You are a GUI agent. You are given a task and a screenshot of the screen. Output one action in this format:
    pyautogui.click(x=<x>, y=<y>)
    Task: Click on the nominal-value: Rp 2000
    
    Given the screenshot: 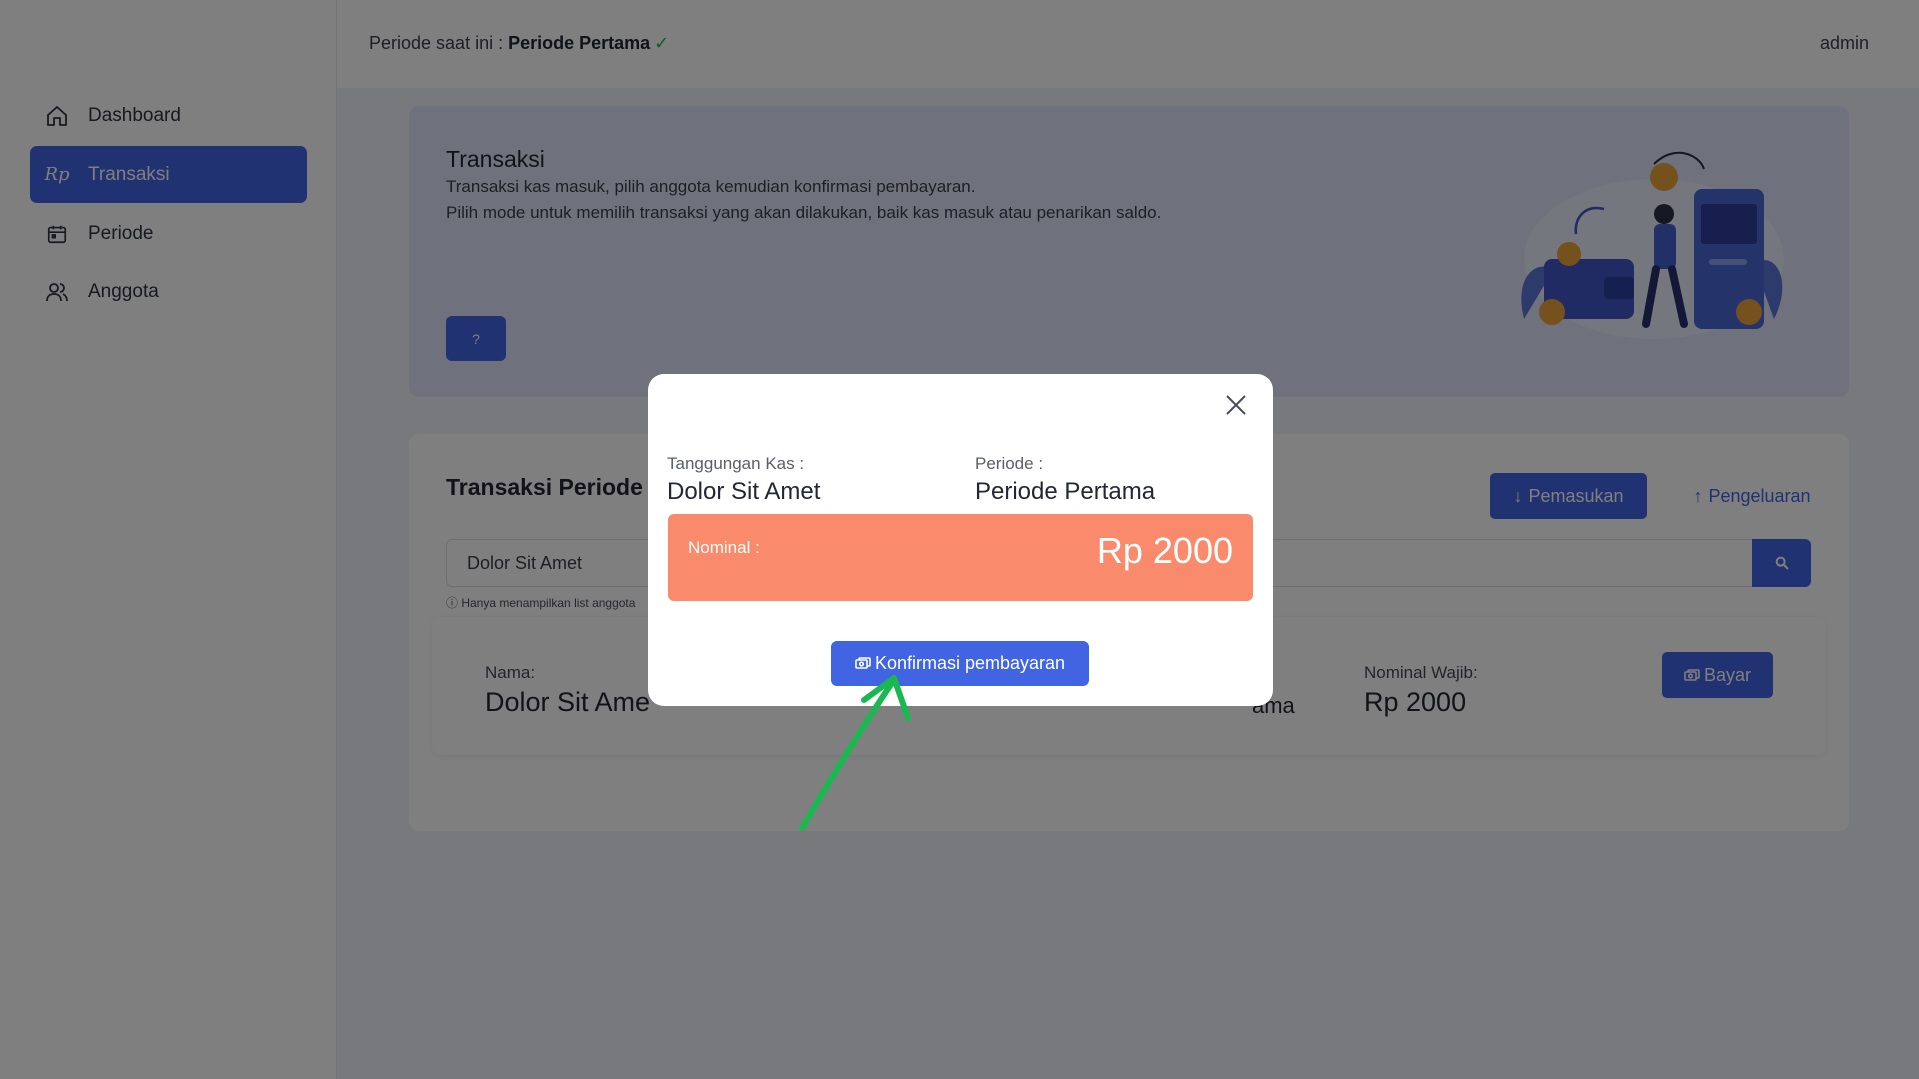 What is the action you would take?
    pyautogui.click(x=1164, y=550)
    